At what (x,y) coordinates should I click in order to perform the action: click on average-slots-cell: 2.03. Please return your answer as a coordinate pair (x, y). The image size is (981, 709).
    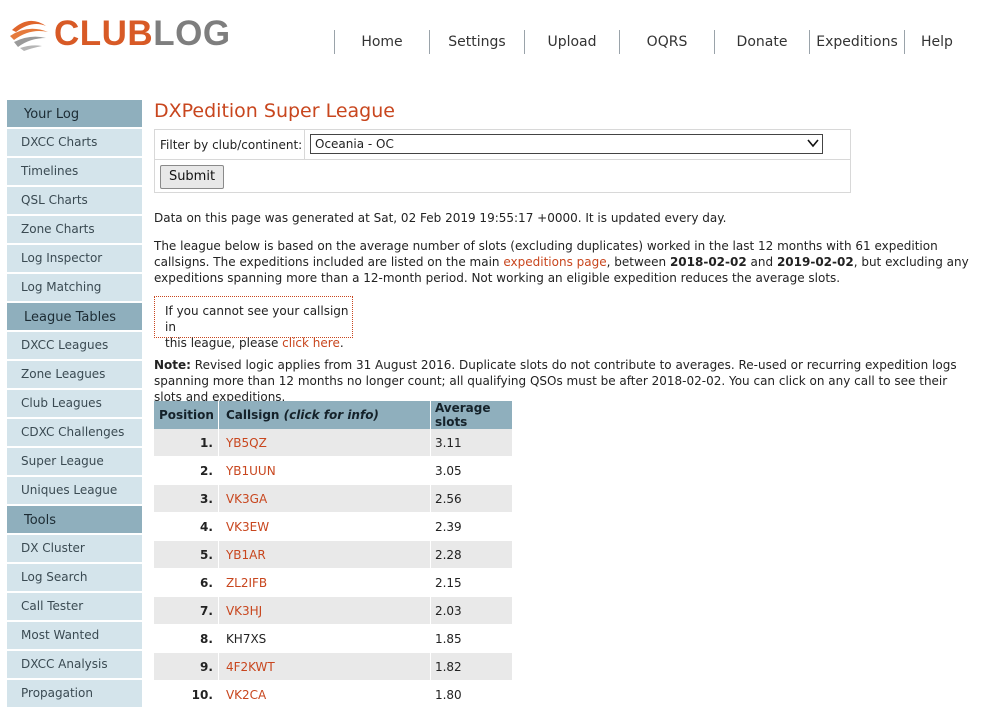
    Looking at the image, I should click on (470, 610).